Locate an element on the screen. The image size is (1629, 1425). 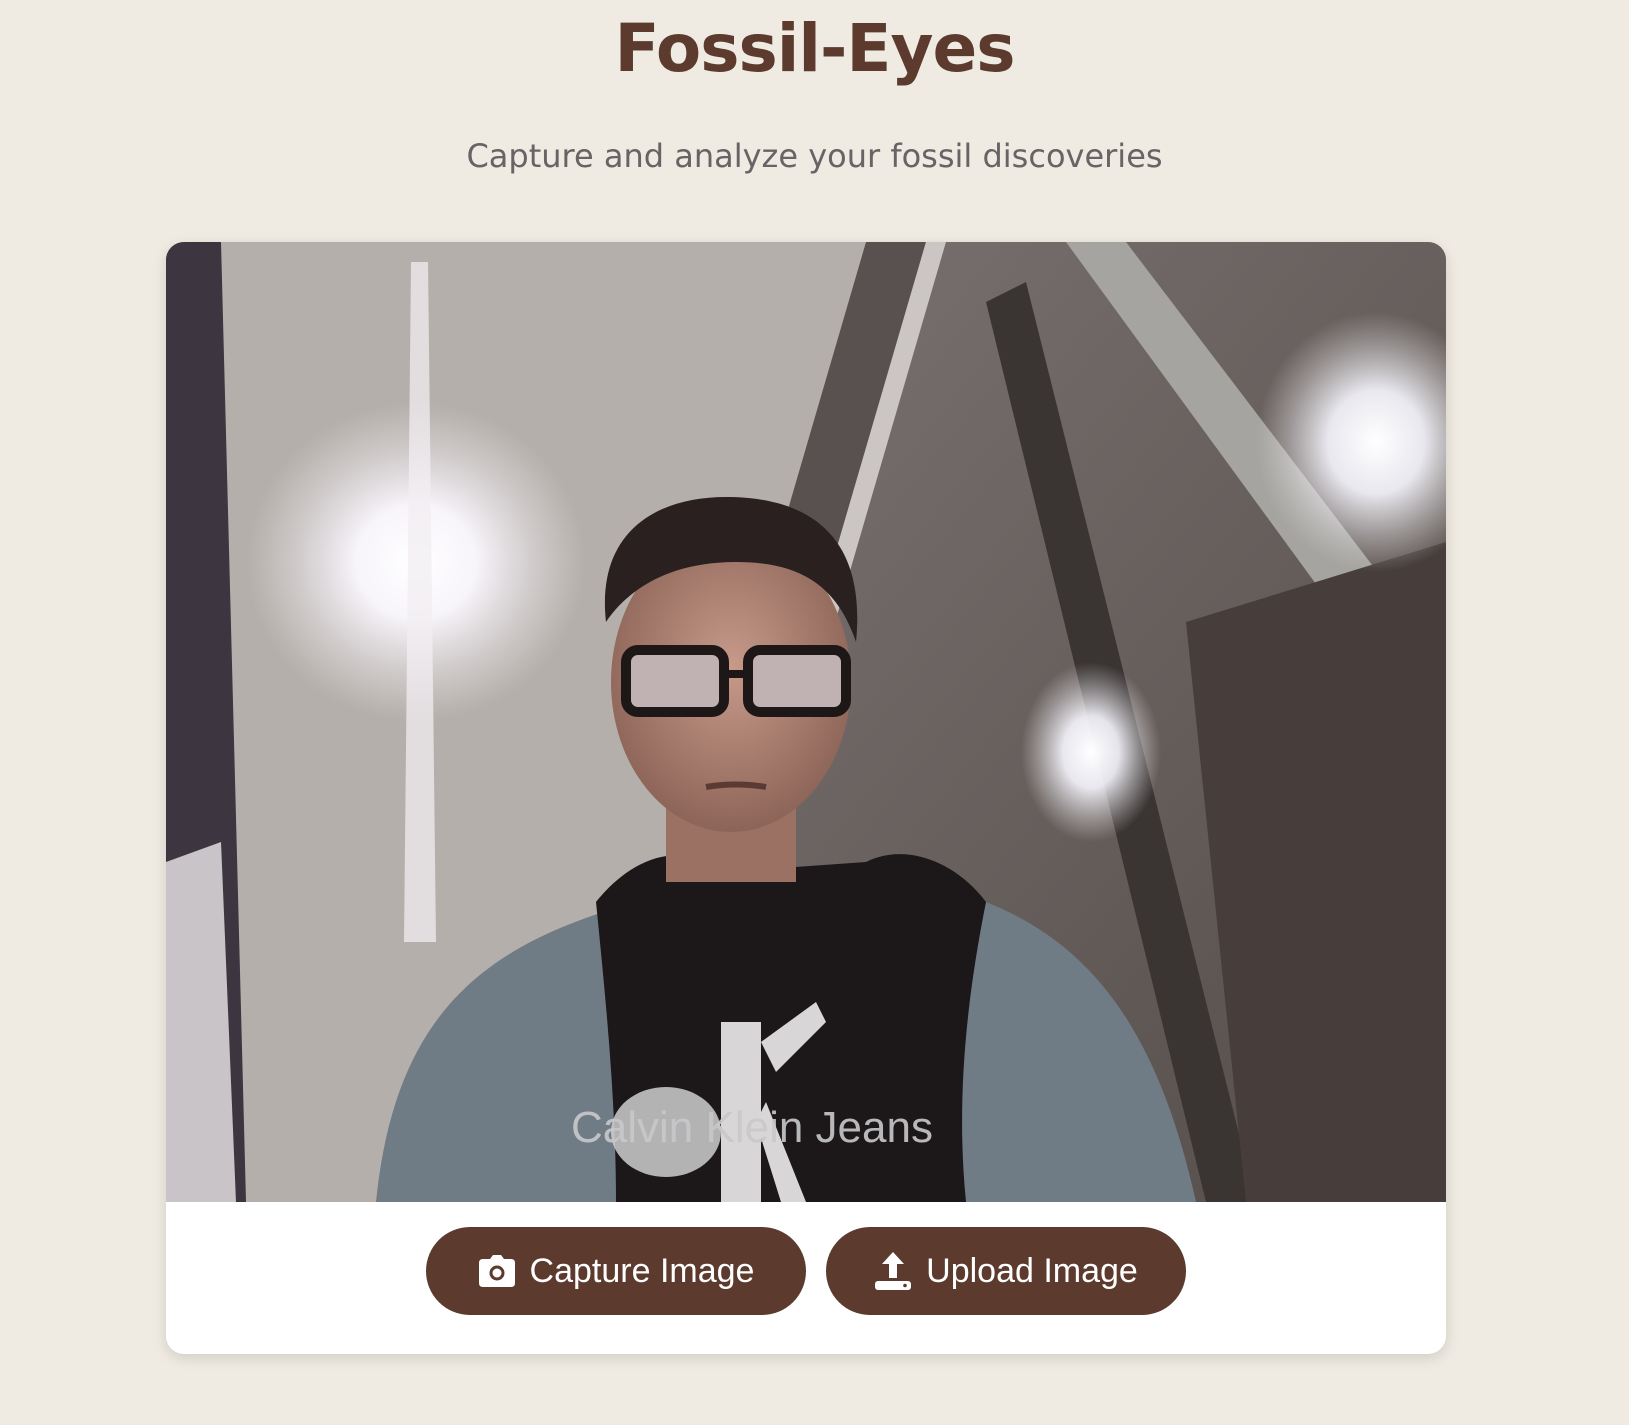
capture-image-button: Capture Image is located at coordinates (616, 1271).